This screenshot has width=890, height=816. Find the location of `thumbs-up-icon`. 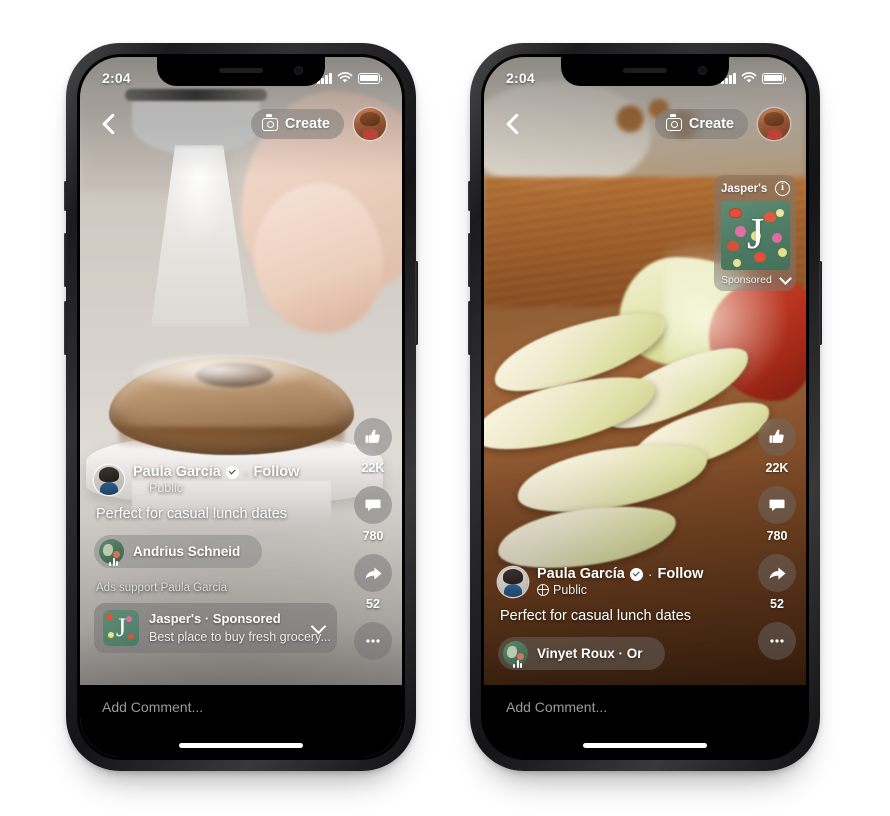

thumbs-up-icon is located at coordinates (372, 436).